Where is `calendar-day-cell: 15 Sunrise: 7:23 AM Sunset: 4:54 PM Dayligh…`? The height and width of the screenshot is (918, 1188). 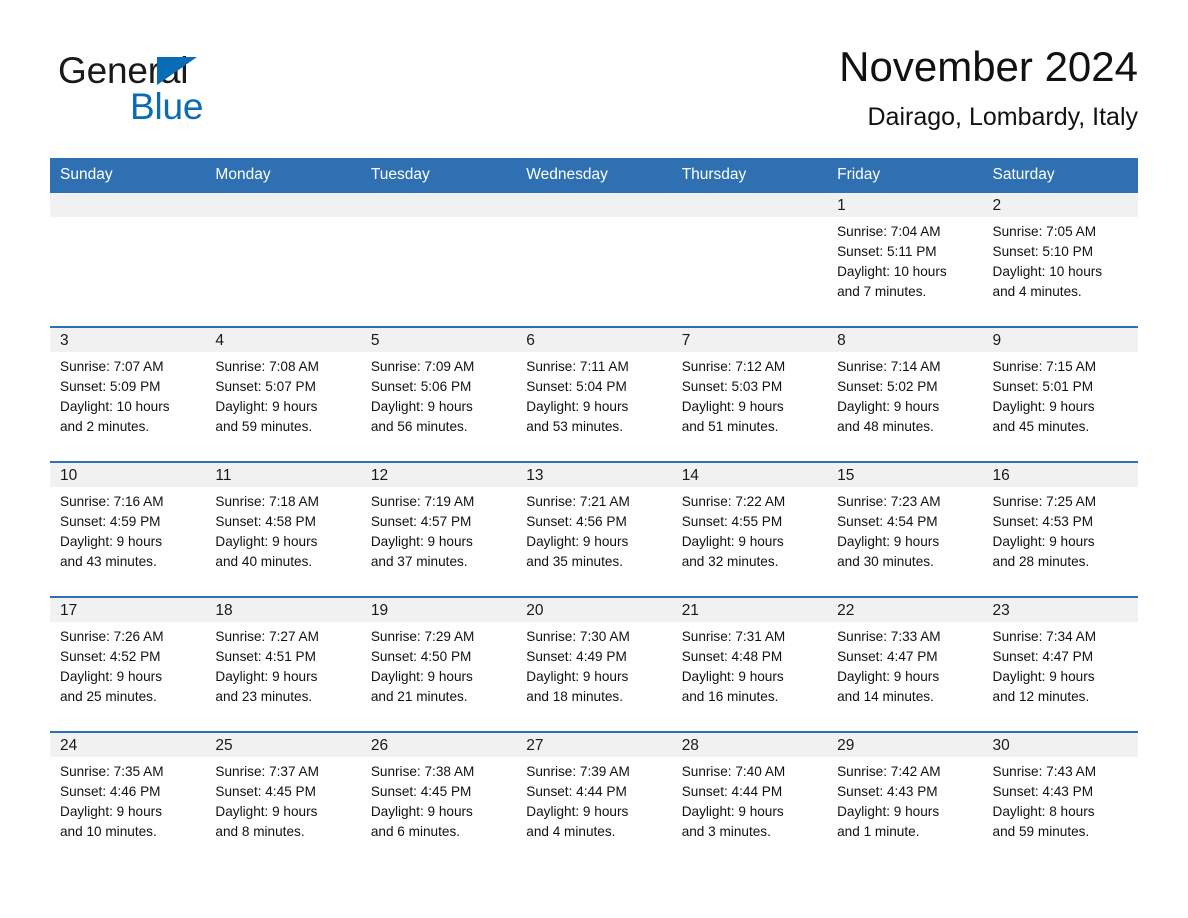
calendar-day-cell: 15 Sunrise: 7:23 AM Sunset: 4:54 PM Dayligh… is located at coordinates (905, 529).